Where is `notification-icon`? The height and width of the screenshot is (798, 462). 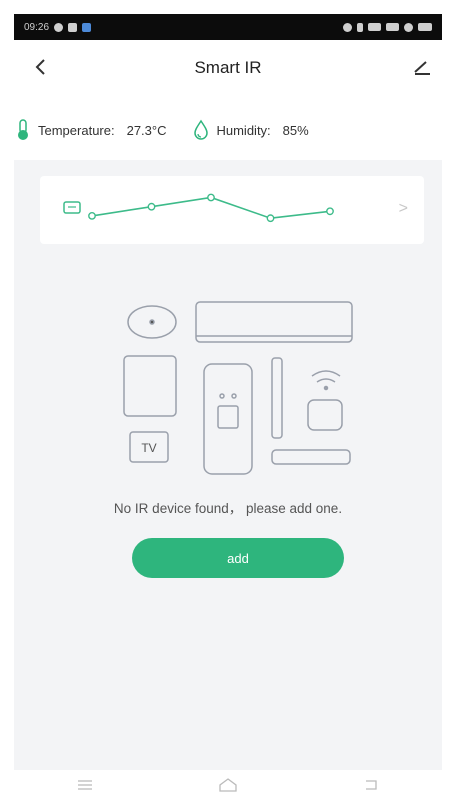
notification-icon is located at coordinates (59, 27).